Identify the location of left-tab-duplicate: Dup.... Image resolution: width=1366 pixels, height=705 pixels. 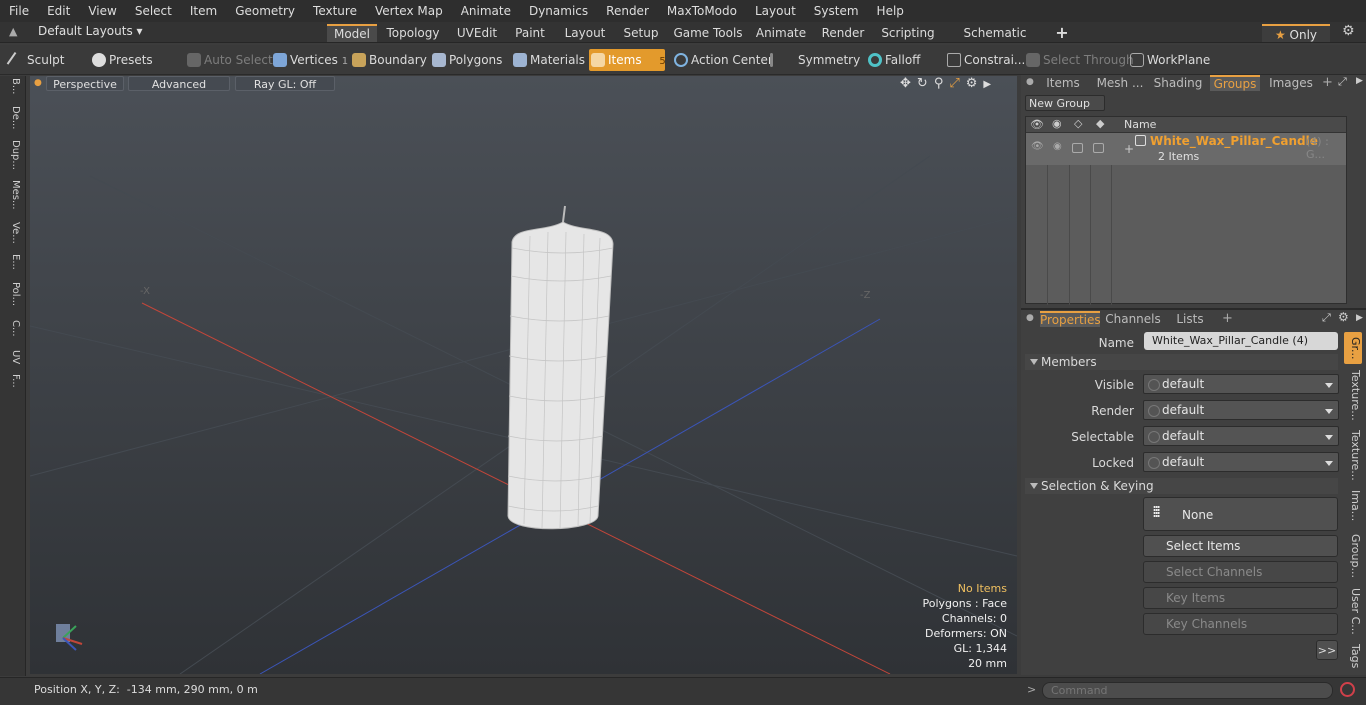
(12, 155).